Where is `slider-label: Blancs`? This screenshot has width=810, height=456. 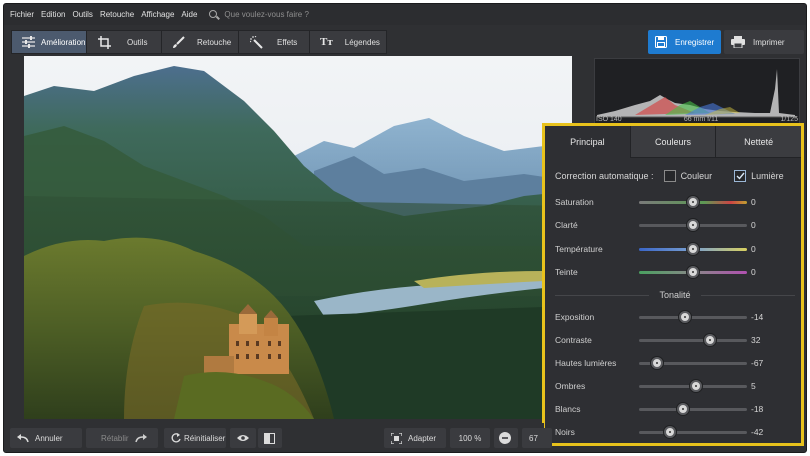
slider-label: Blancs is located at coordinates (568, 409).